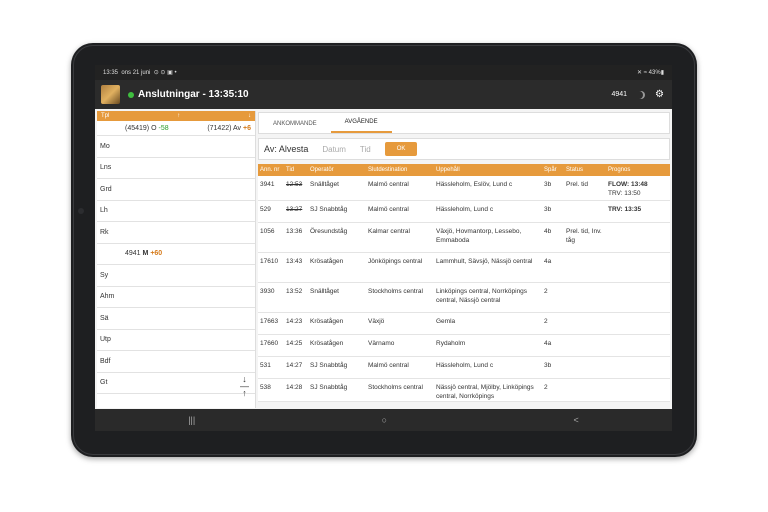  Describe the element at coordinates (400, 345) in the screenshot. I see `cell-destination: Värnamo` at that location.